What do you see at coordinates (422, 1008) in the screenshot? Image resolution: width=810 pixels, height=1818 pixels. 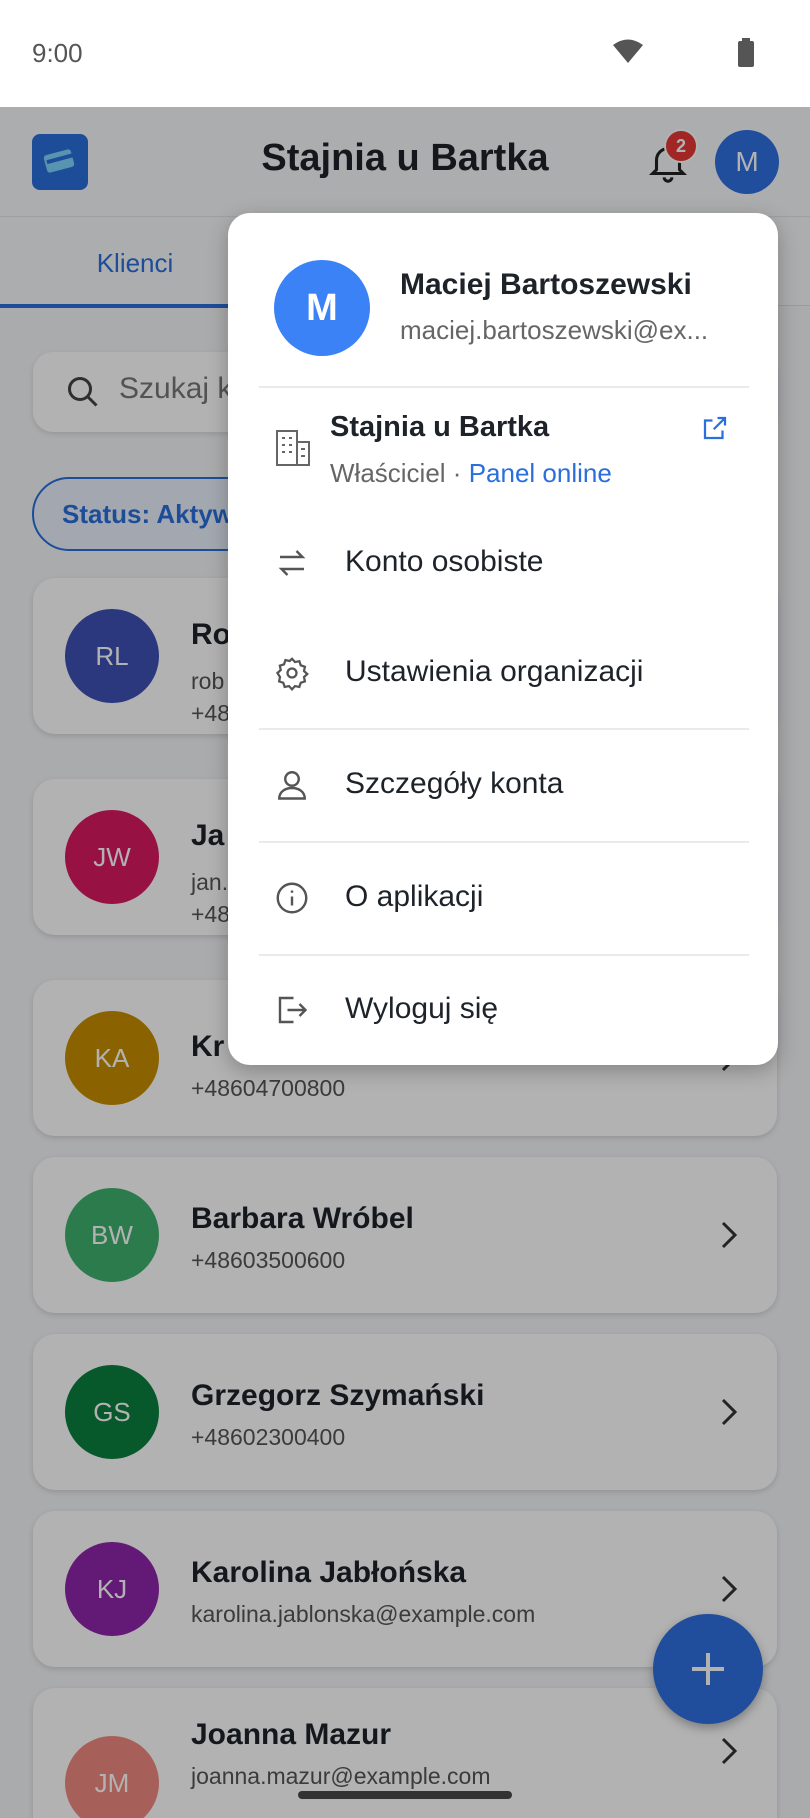 I see `menu-item-label: Wyloguj się` at bounding box center [422, 1008].